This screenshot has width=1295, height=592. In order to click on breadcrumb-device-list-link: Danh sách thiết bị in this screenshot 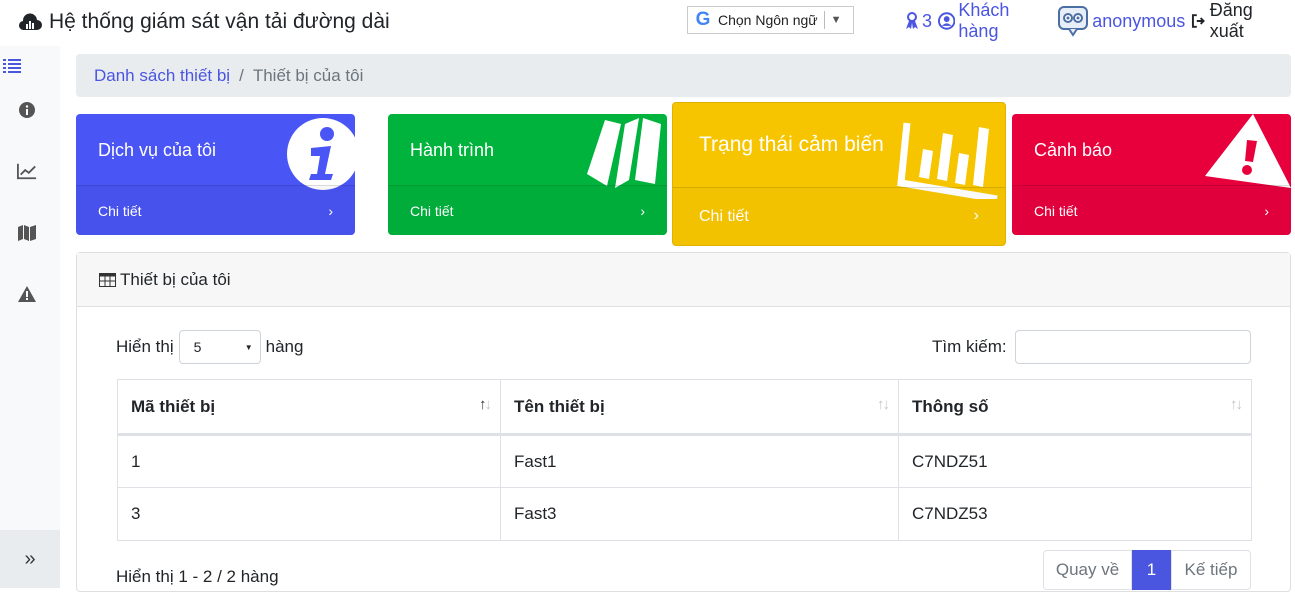, I will do `click(162, 76)`.